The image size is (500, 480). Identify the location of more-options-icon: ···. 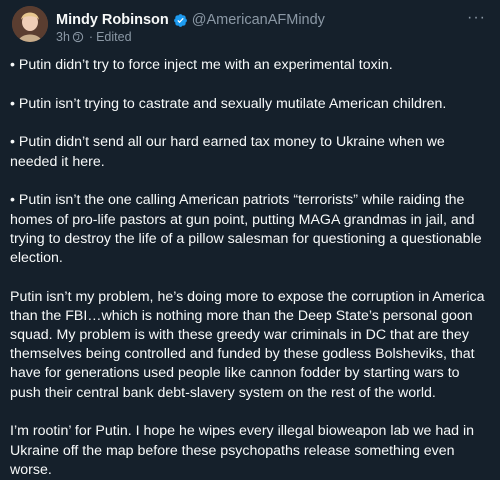
(476, 18).